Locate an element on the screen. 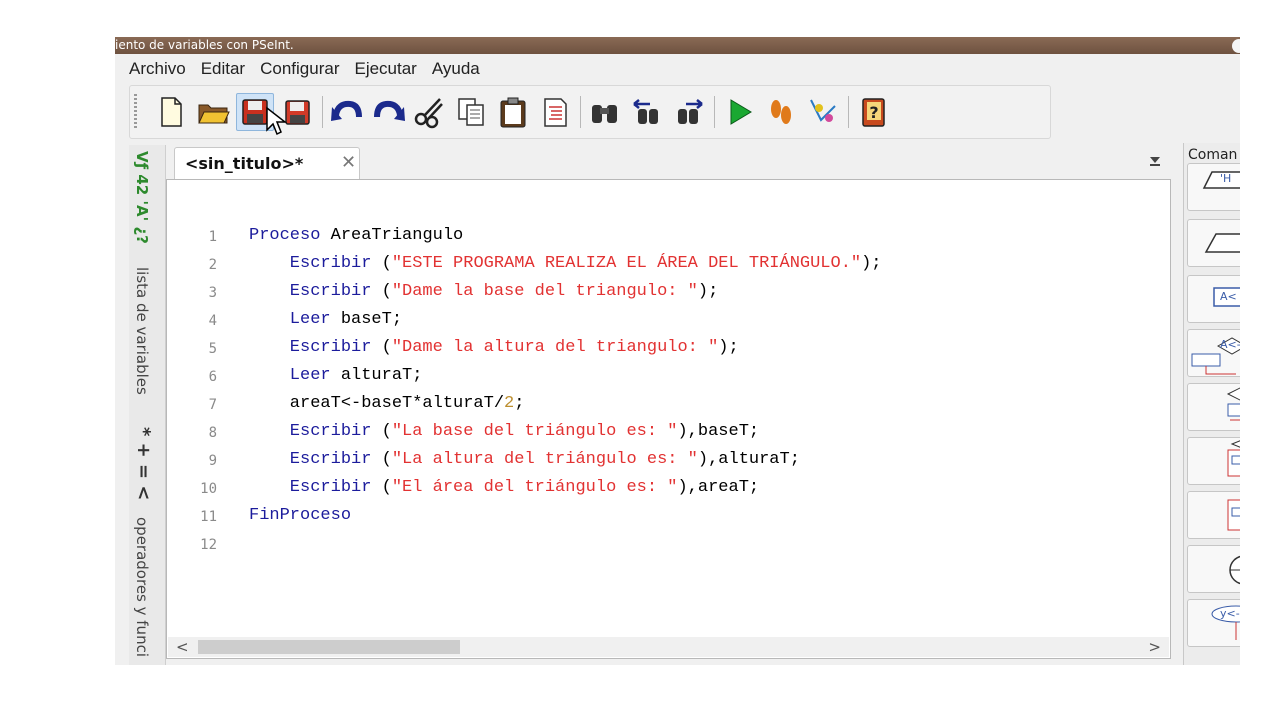 The width and height of the screenshot is (1280, 720). menu-ejecutar: Ejecutar is located at coordinates (385, 69).